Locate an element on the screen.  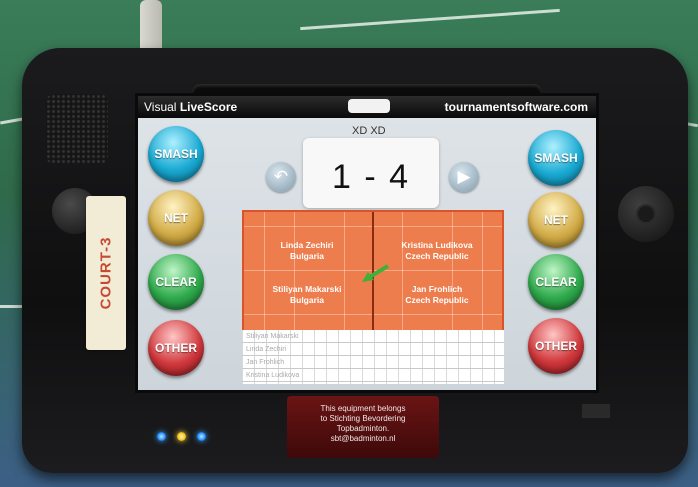
score-box: 1 - 4 is located at coordinates (371, 173).